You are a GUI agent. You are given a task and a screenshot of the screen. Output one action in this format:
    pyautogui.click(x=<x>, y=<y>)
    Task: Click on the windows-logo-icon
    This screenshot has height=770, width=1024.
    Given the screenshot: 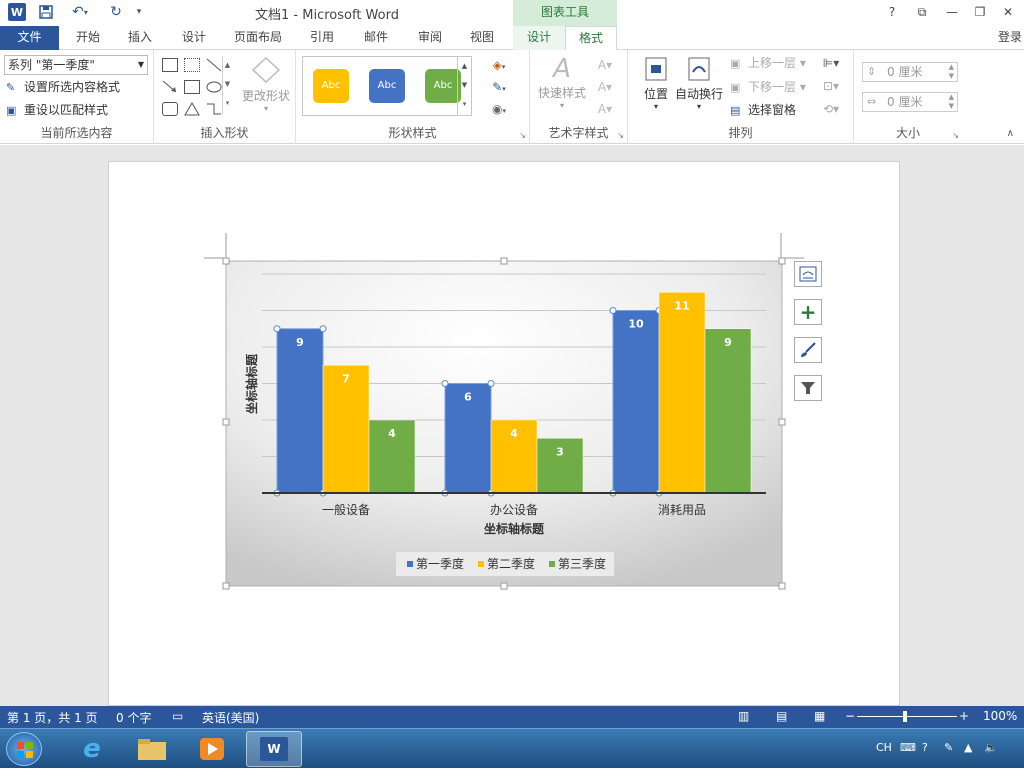 What is the action you would take?
    pyautogui.click(x=25, y=750)
    